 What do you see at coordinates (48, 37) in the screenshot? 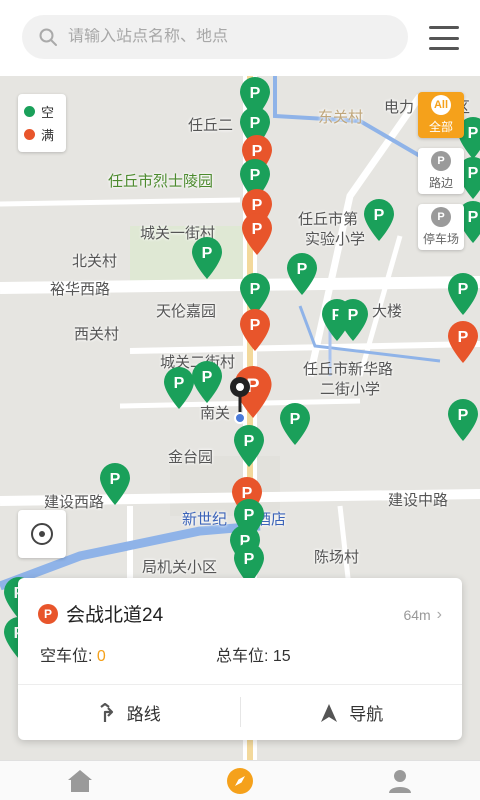
I see `search-icon` at bounding box center [48, 37].